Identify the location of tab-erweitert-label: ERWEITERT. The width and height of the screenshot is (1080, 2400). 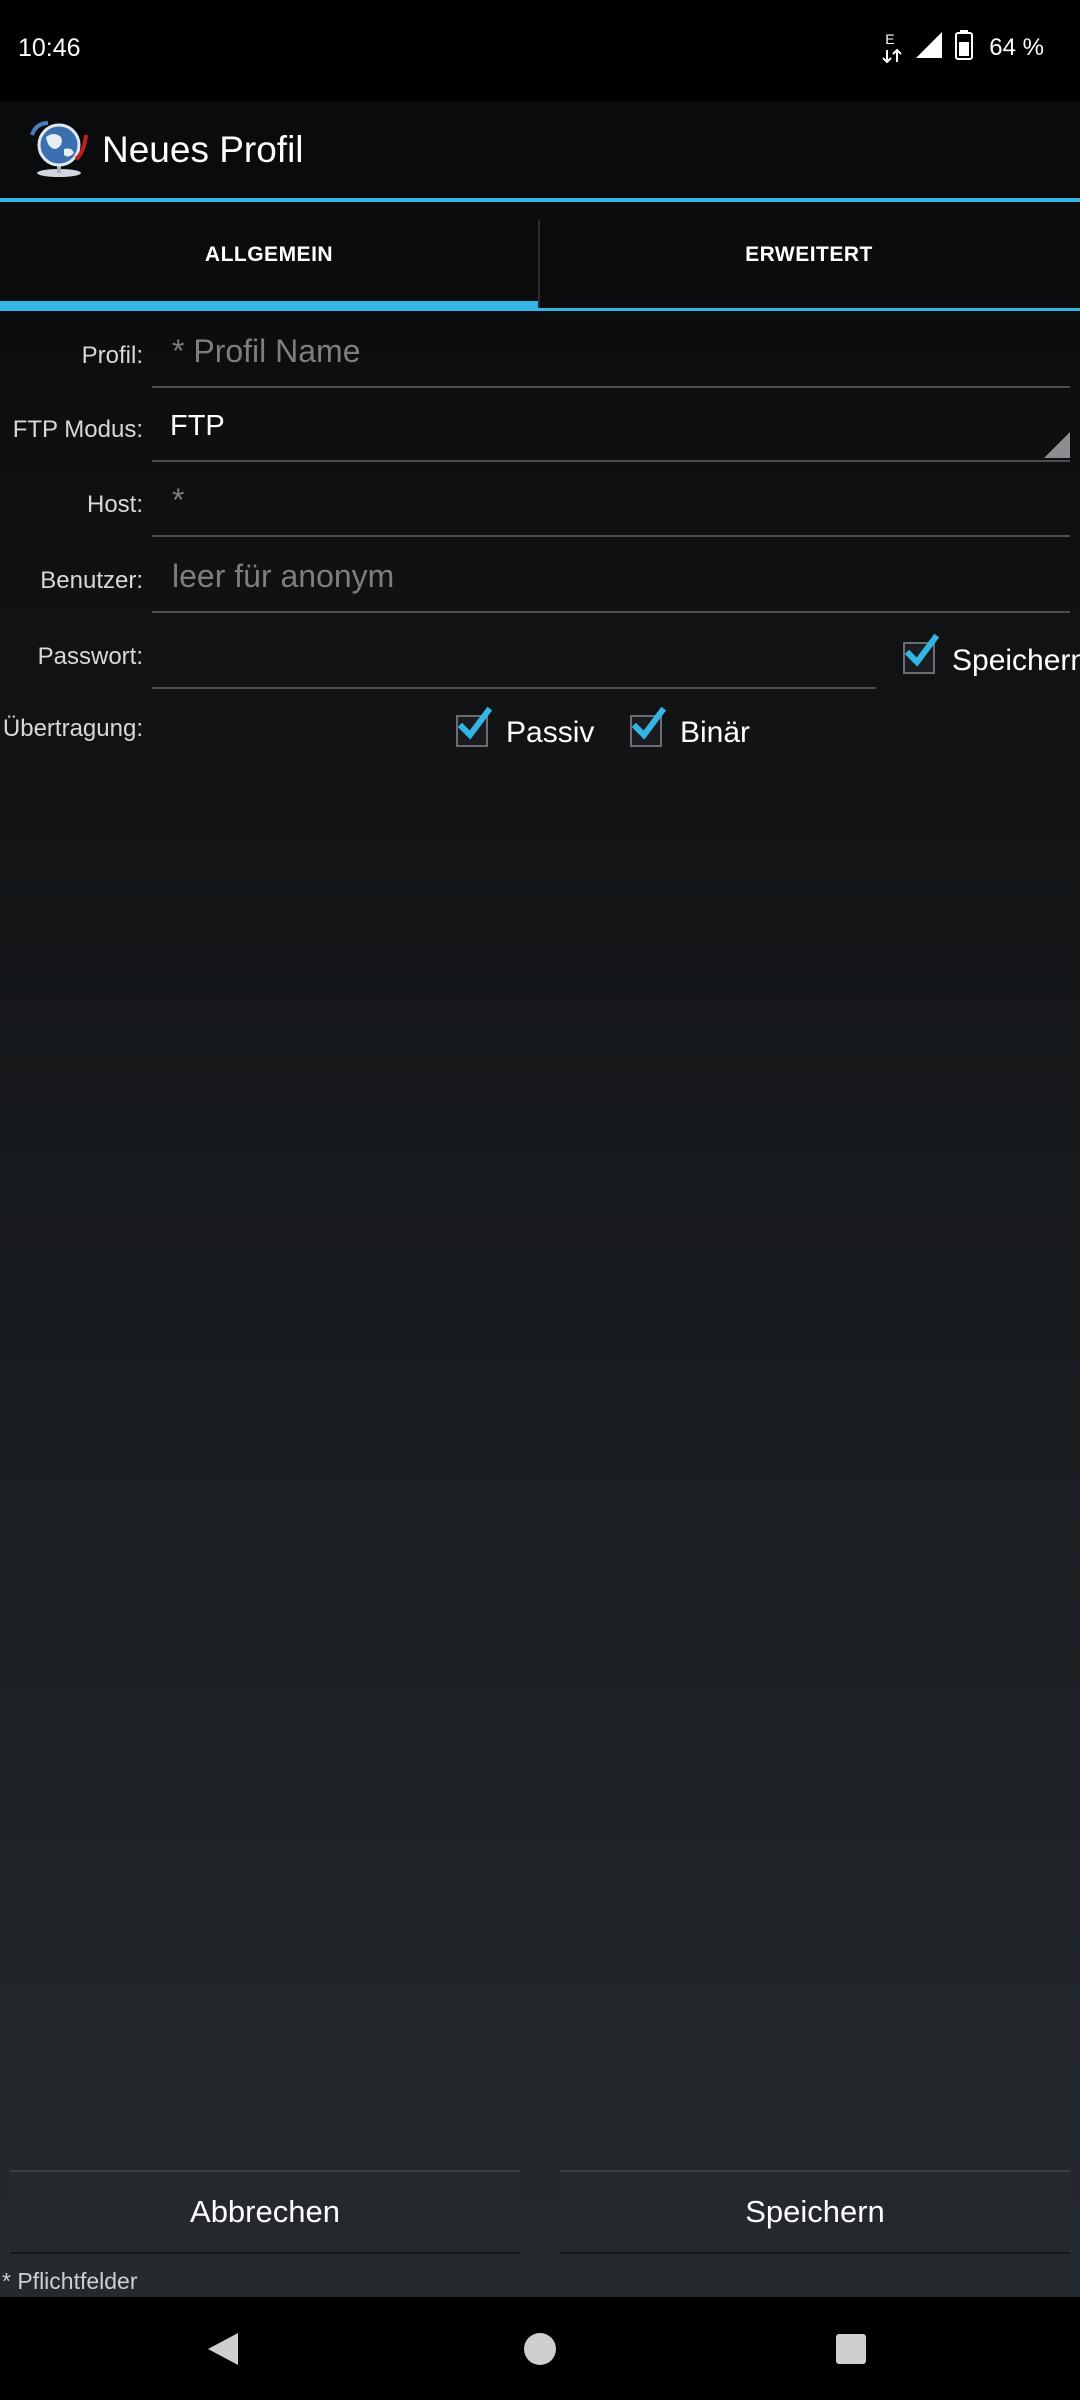
(809, 254).